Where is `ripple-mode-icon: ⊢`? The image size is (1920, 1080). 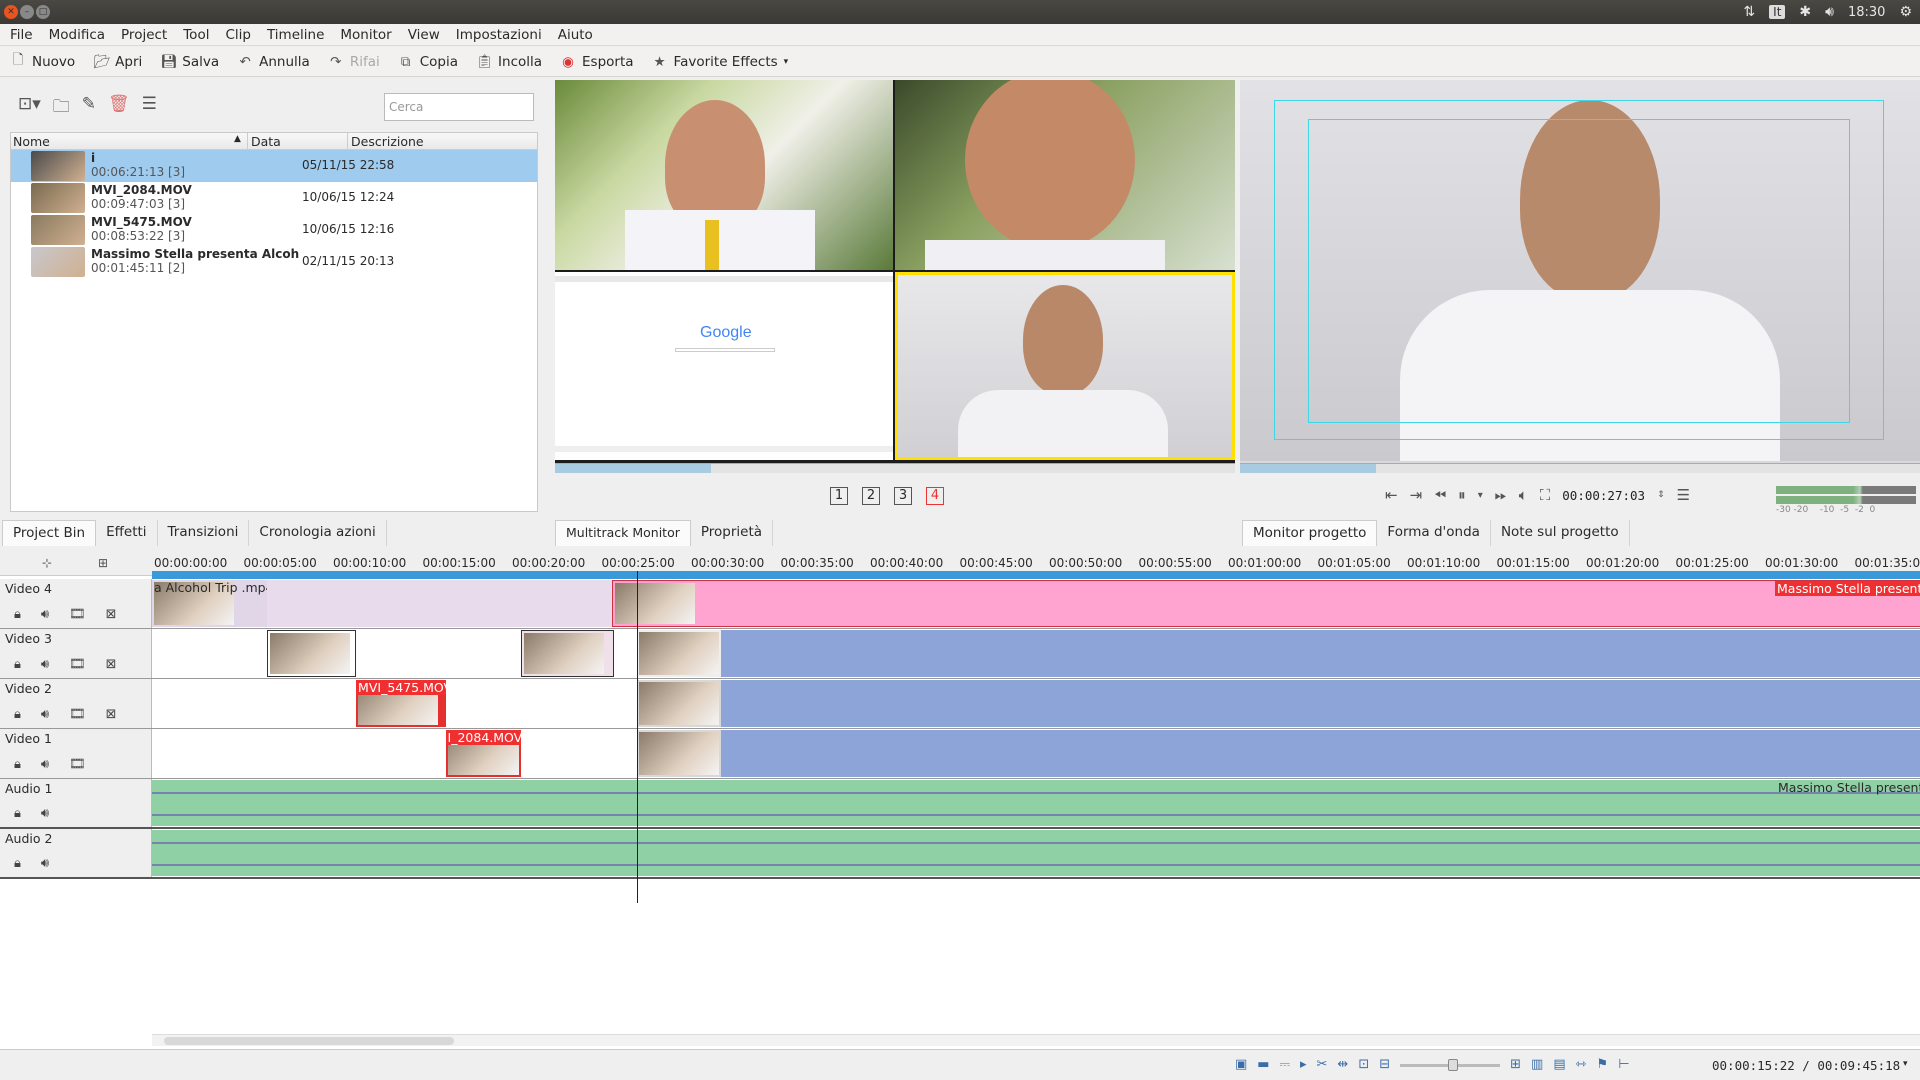
ripple-mode-icon: ⊢ is located at coordinates (1623, 1064).